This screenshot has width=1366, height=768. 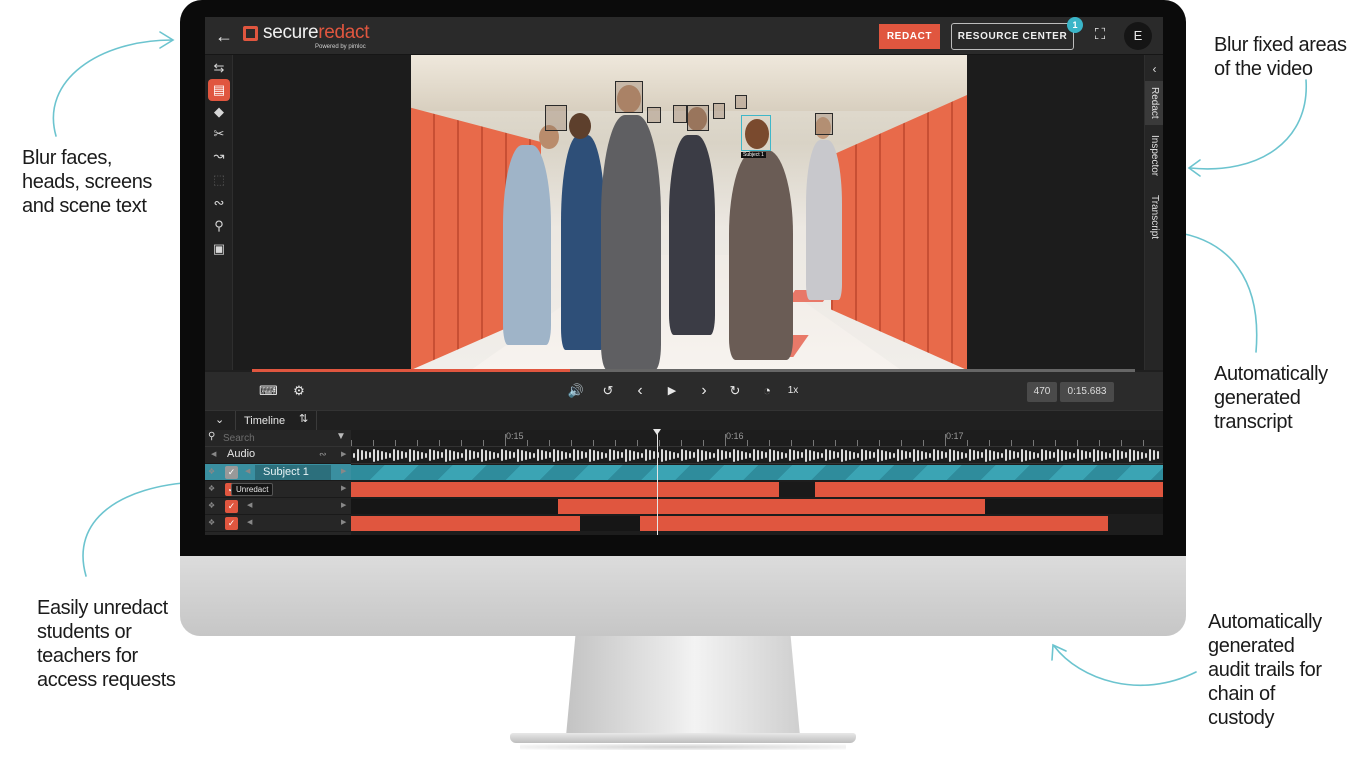 What do you see at coordinates (793, 391) in the screenshot?
I see `playback-speed: 1x` at bounding box center [793, 391].